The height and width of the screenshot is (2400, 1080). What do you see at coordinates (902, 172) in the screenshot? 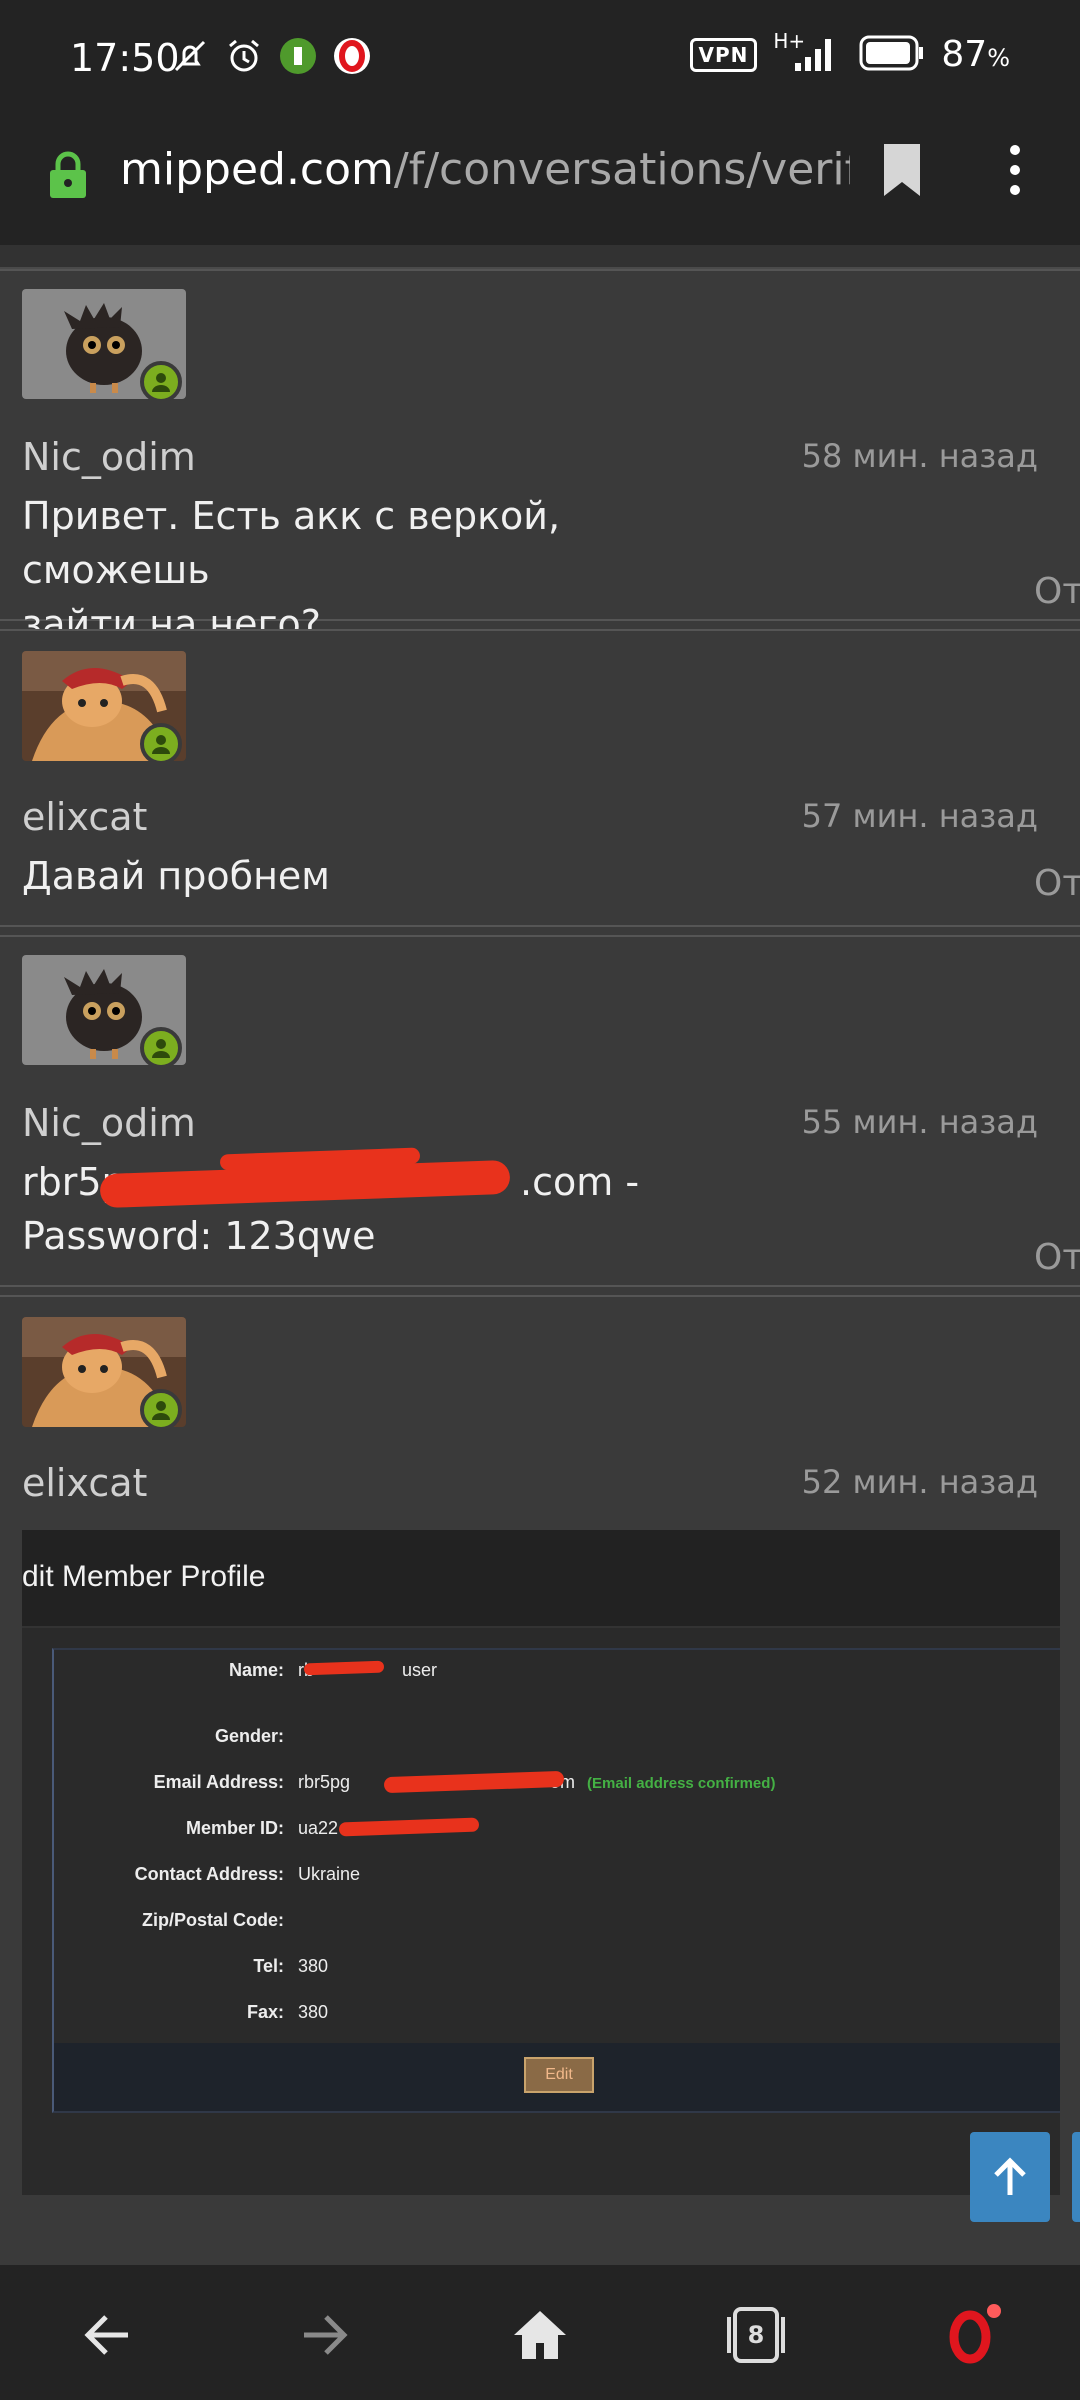
I see `bookmark-icon` at bounding box center [902, 172].